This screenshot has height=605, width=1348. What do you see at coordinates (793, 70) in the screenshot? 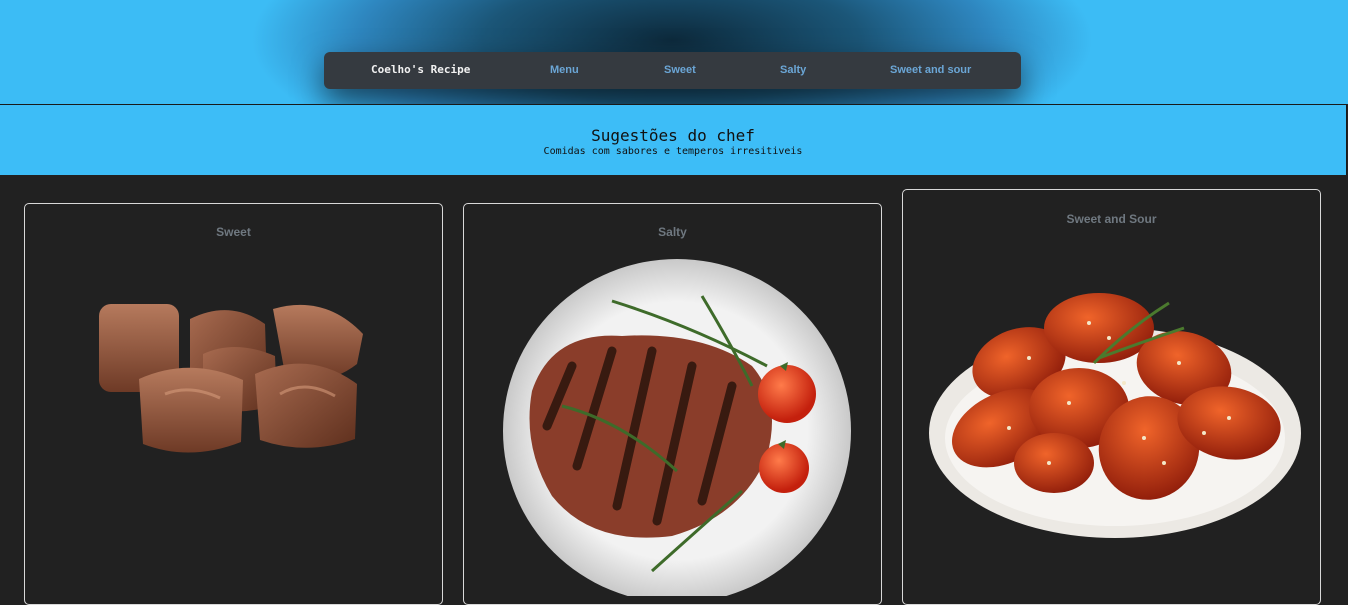
I see `nav-link-salty: Salty` at bounding box center [793, 70].